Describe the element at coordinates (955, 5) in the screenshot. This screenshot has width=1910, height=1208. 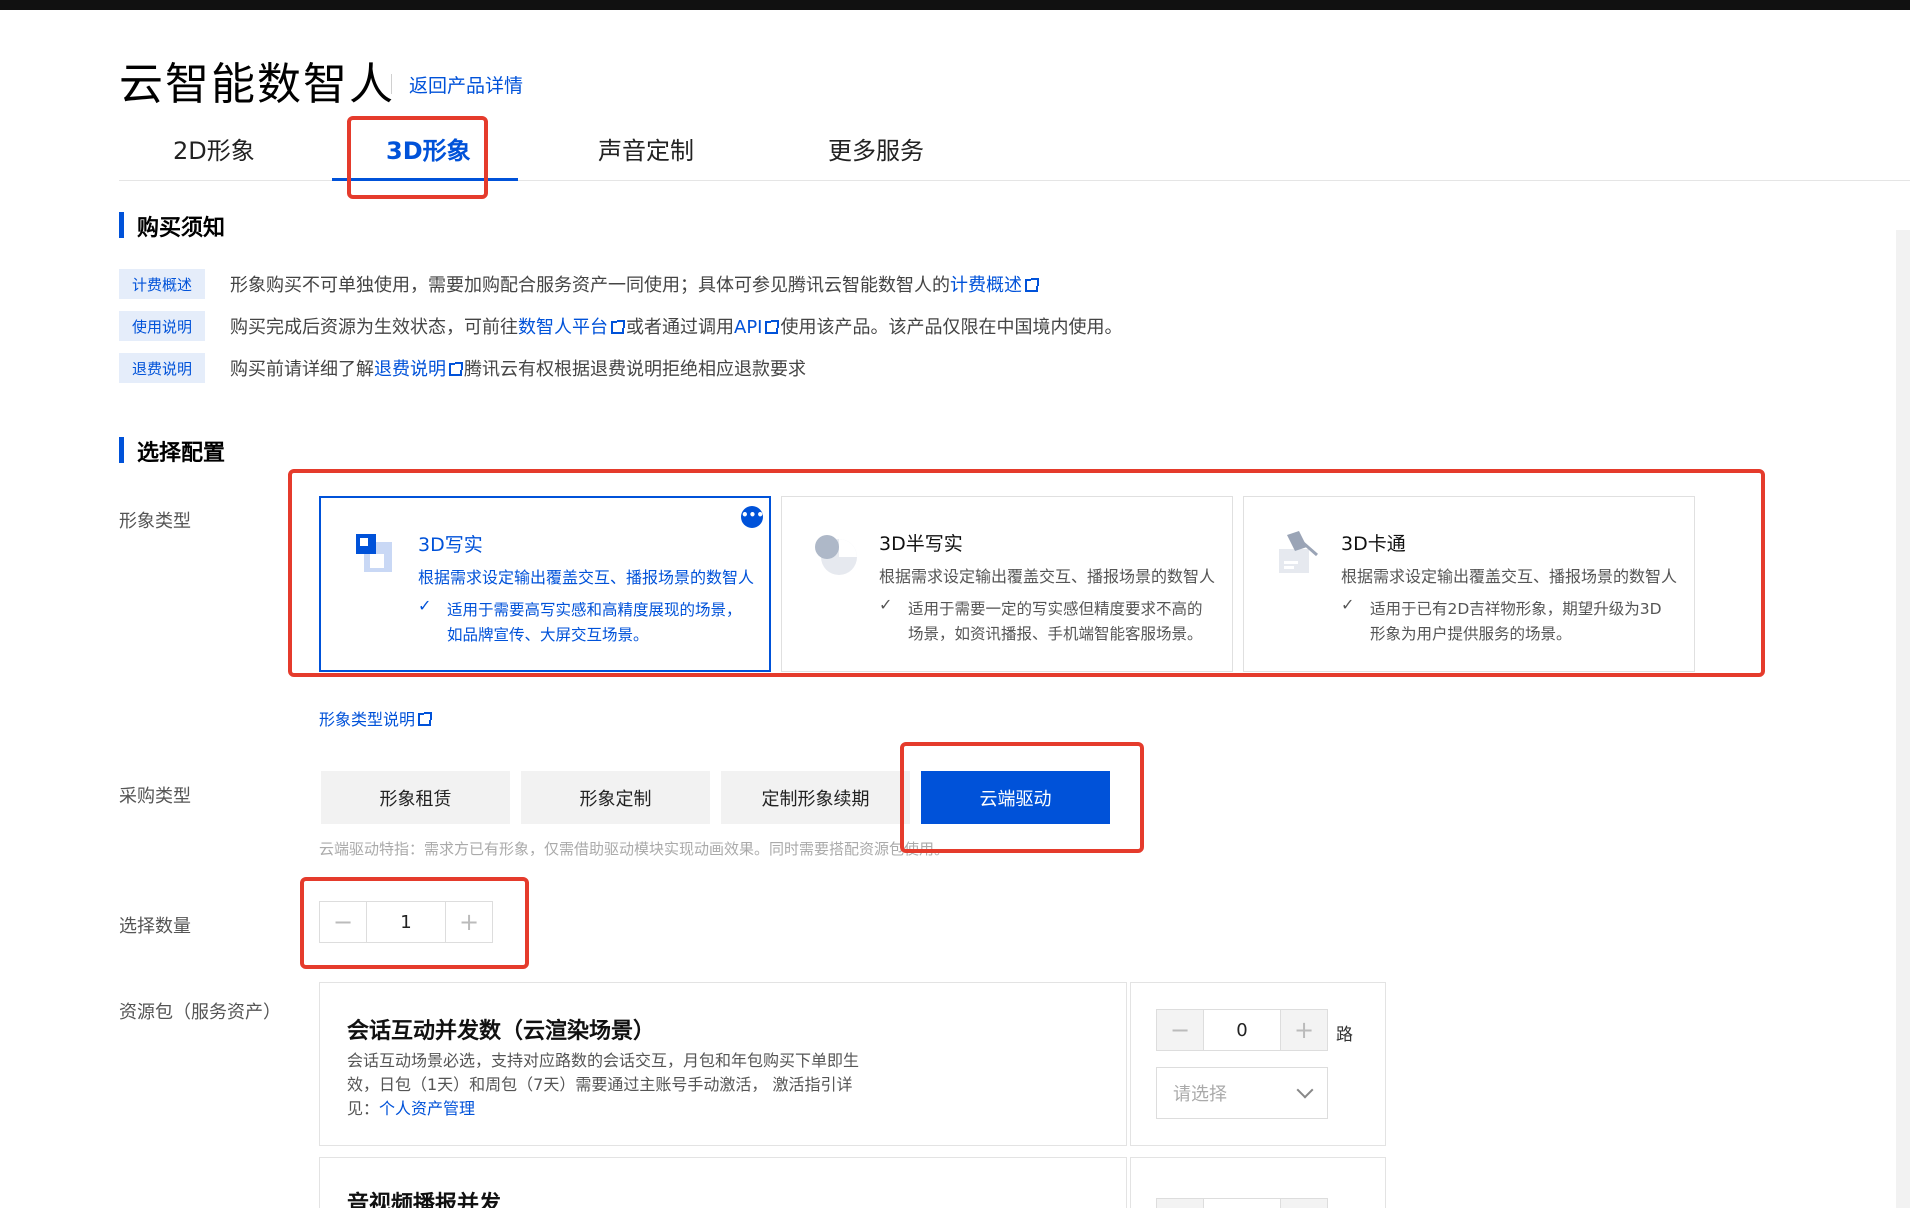
I see `browser-top-bar` at that location.